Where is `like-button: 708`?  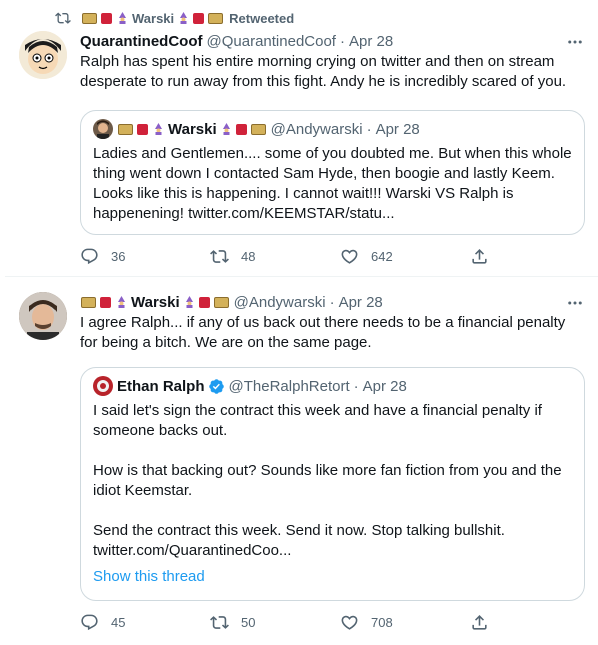 like-button: 708 is located at coordinates (405, 622).